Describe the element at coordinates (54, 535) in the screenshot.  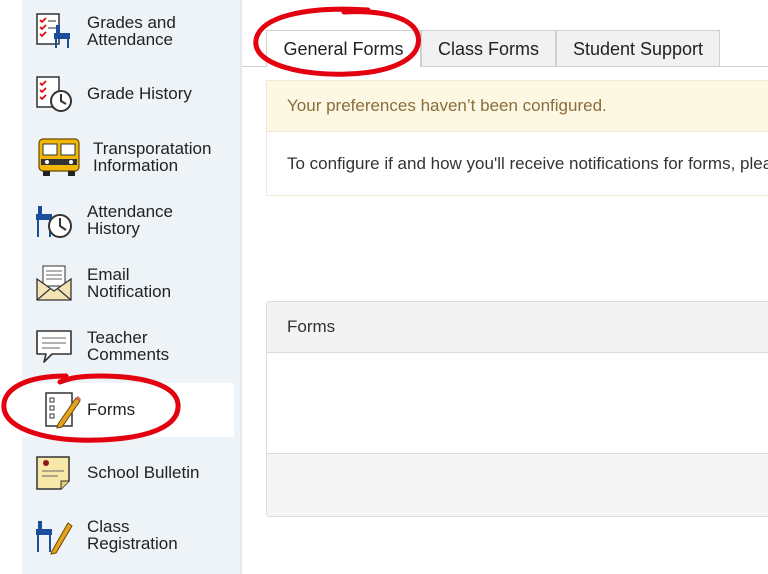
I see `class-registration-icon` at that location.